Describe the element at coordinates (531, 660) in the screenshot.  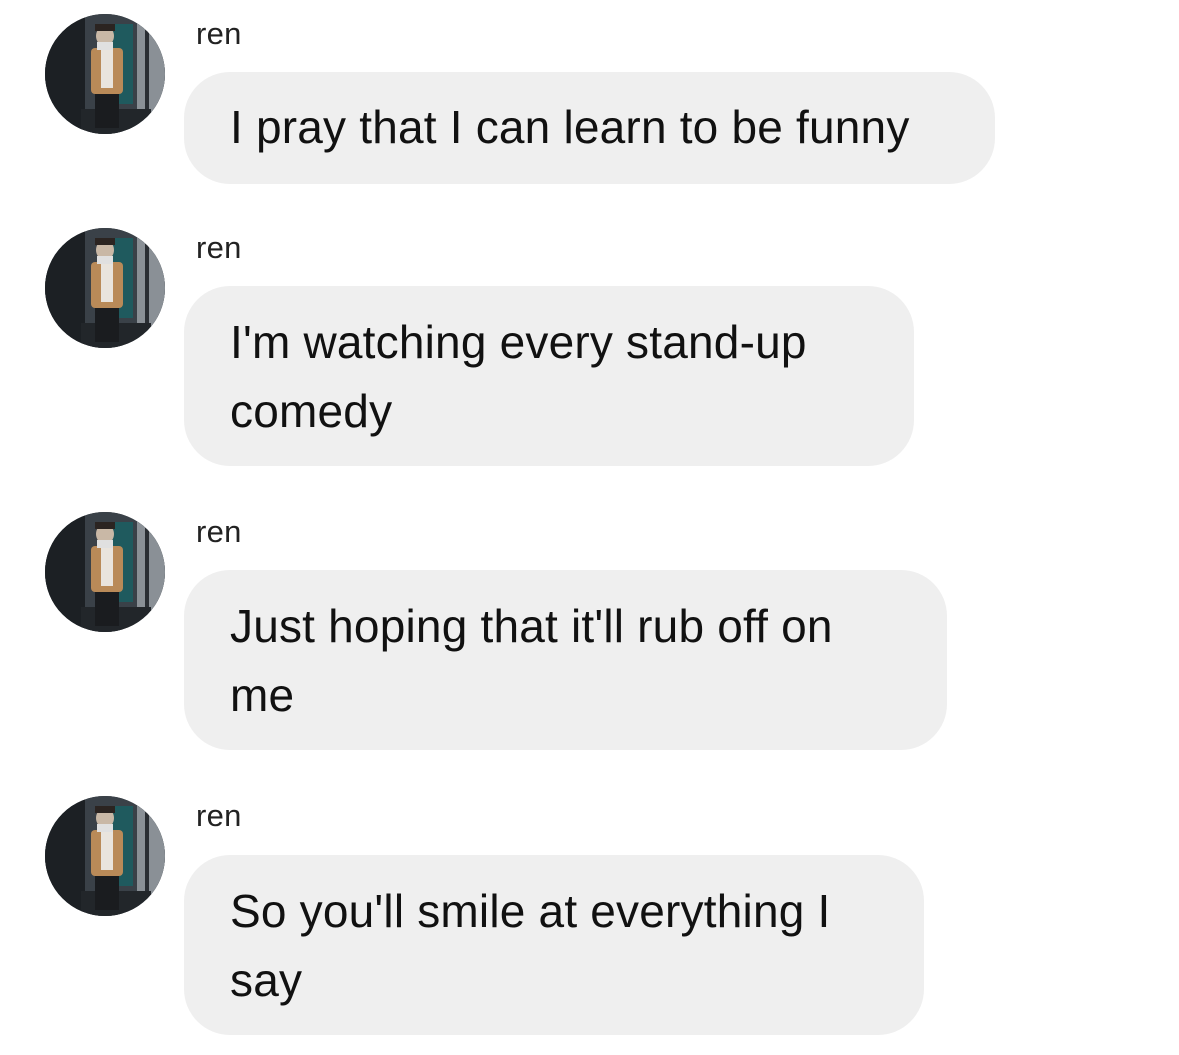
I see `message-text: Just hoping that it'll rub off on me` at that location.